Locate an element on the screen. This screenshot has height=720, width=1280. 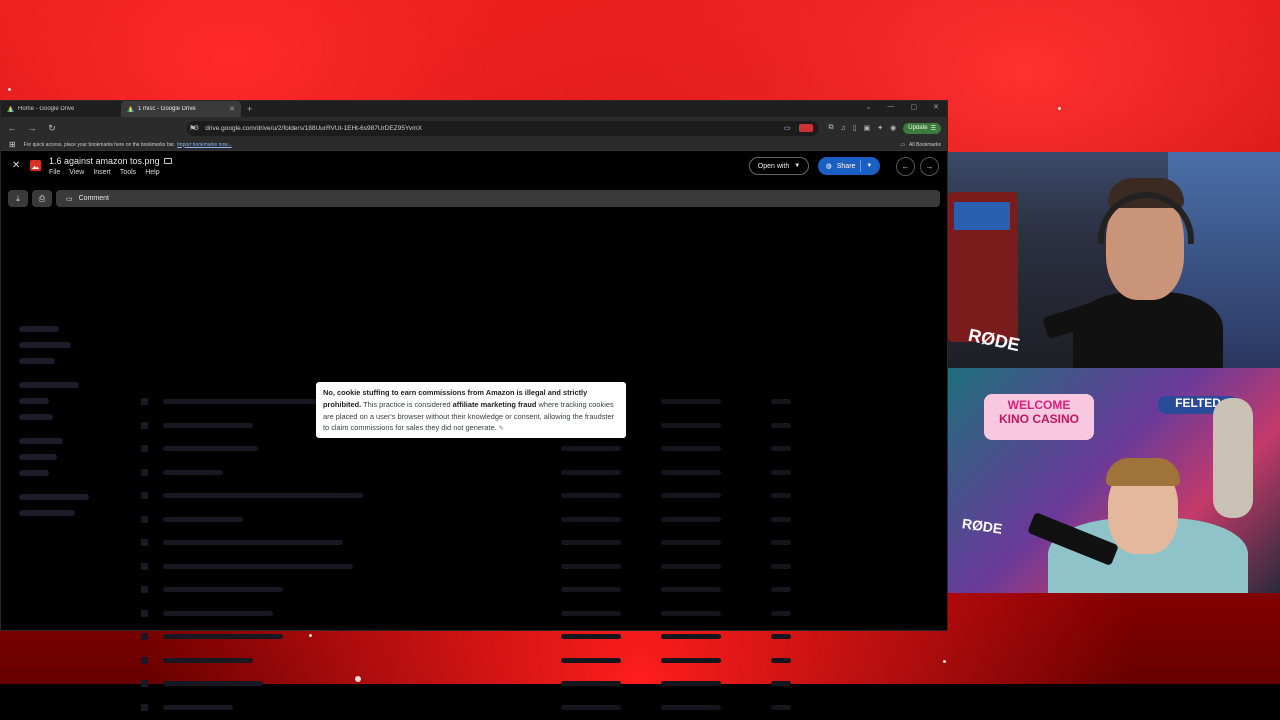
window-controls: ⌄ — ▢ ✕ is located at coordinates (902, 107).